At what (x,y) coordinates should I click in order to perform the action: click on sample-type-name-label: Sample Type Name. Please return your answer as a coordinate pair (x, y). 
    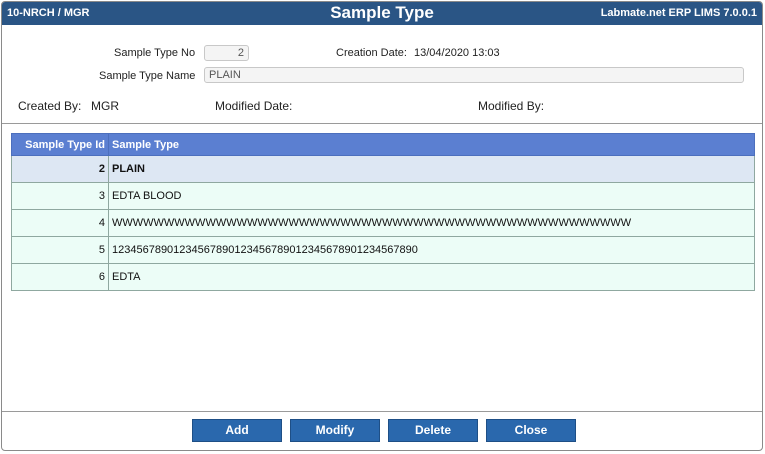
    Looking at the image, I should click on (147, 76).